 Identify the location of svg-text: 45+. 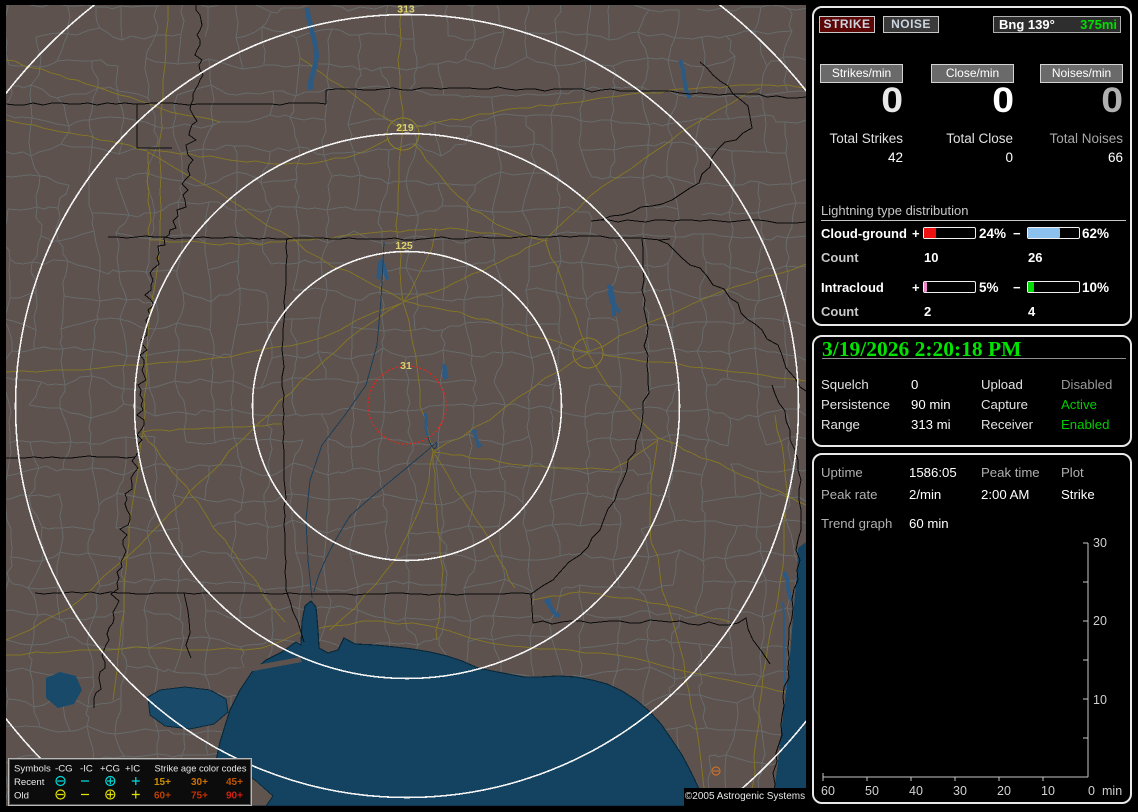
(234, 782).